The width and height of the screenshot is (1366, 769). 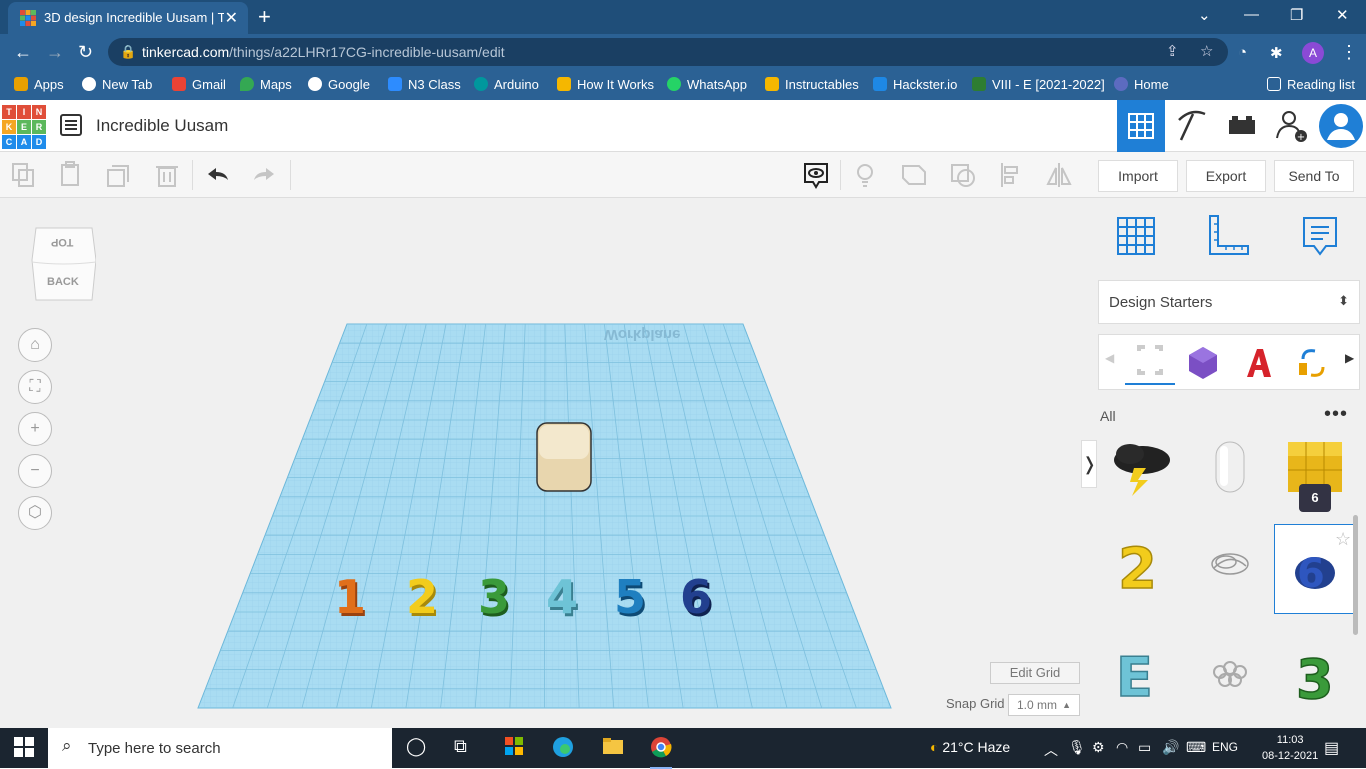 What do you see at coordinates (915, 84) in the screenshot?
I see `bookmark-hackster: Hackster.io` at bounding box center [915, 84].